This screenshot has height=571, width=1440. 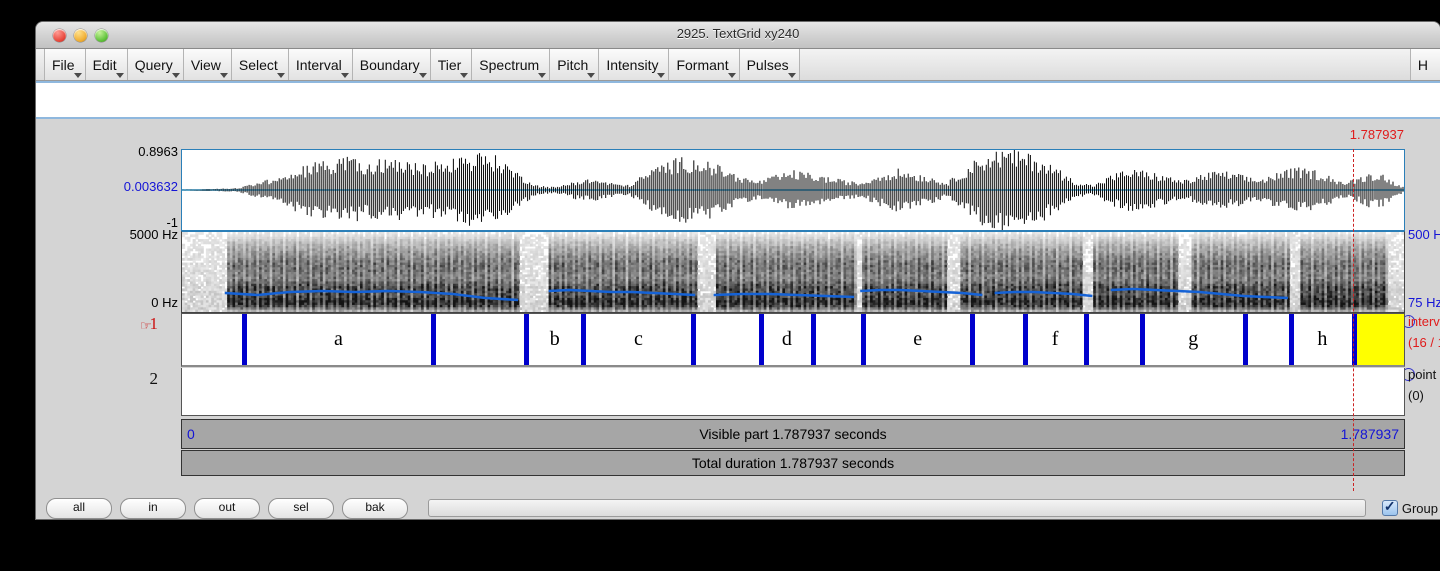 I want to click on interval-count-label: (16 / 16), so click(x=1424, y=342).